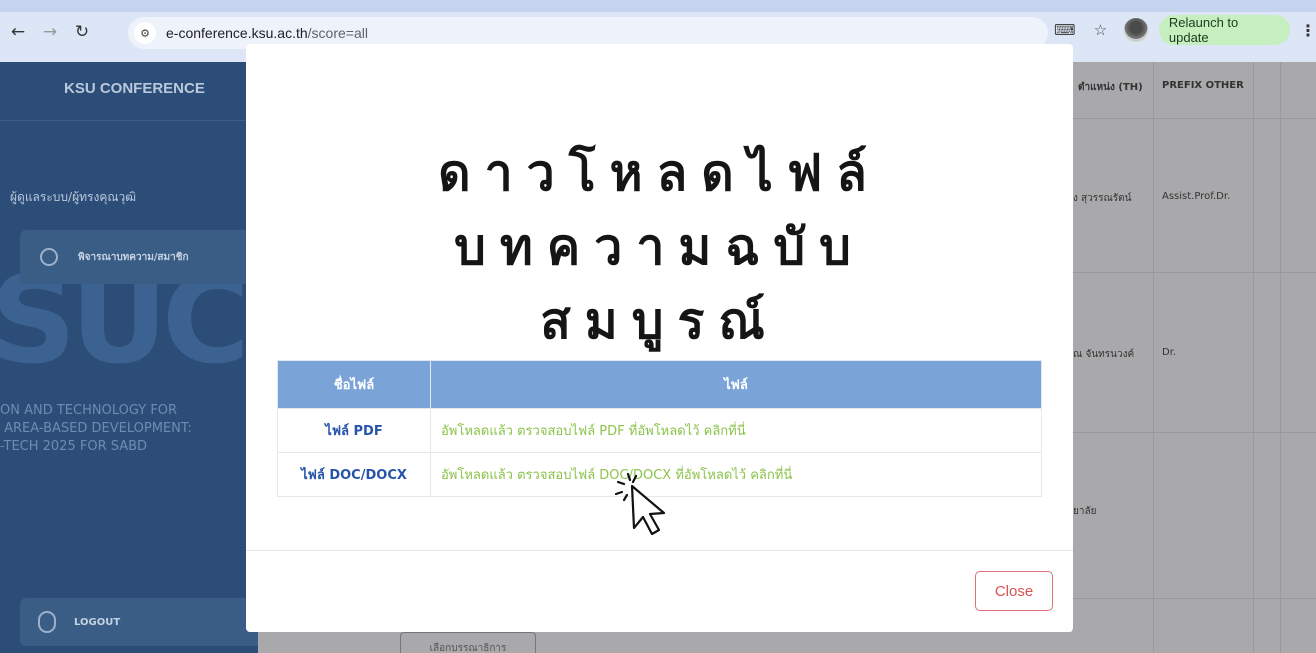  Describe the element at coordinates (659, 550) in the screenshot. I see `modal-footer-divider` at that location.